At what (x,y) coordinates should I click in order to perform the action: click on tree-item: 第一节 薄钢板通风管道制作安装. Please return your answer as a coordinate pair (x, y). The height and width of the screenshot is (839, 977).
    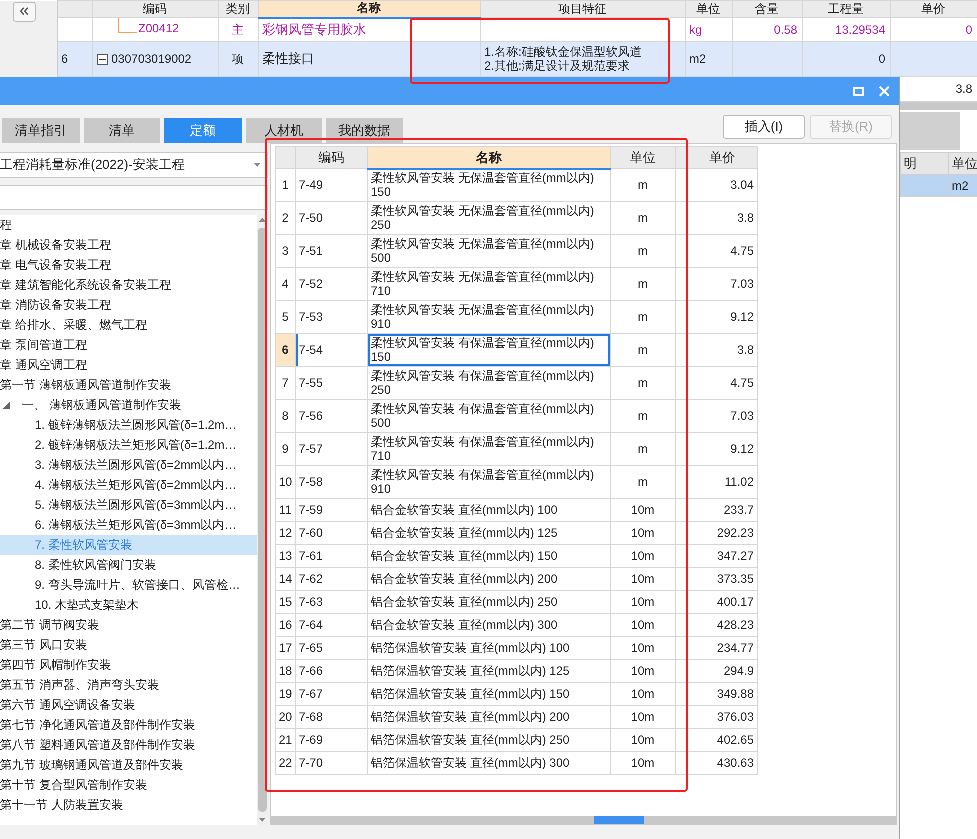
    Looking at the image, I should click on (128, 385).